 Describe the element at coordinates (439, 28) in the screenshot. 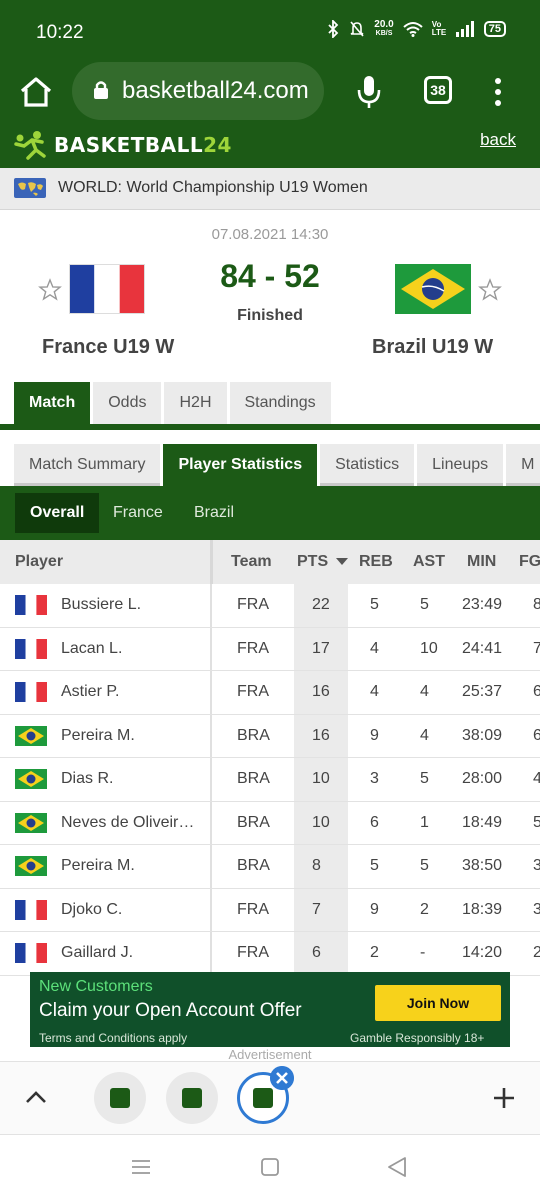

I see `volte-indicator: Vo LTE` at that location.